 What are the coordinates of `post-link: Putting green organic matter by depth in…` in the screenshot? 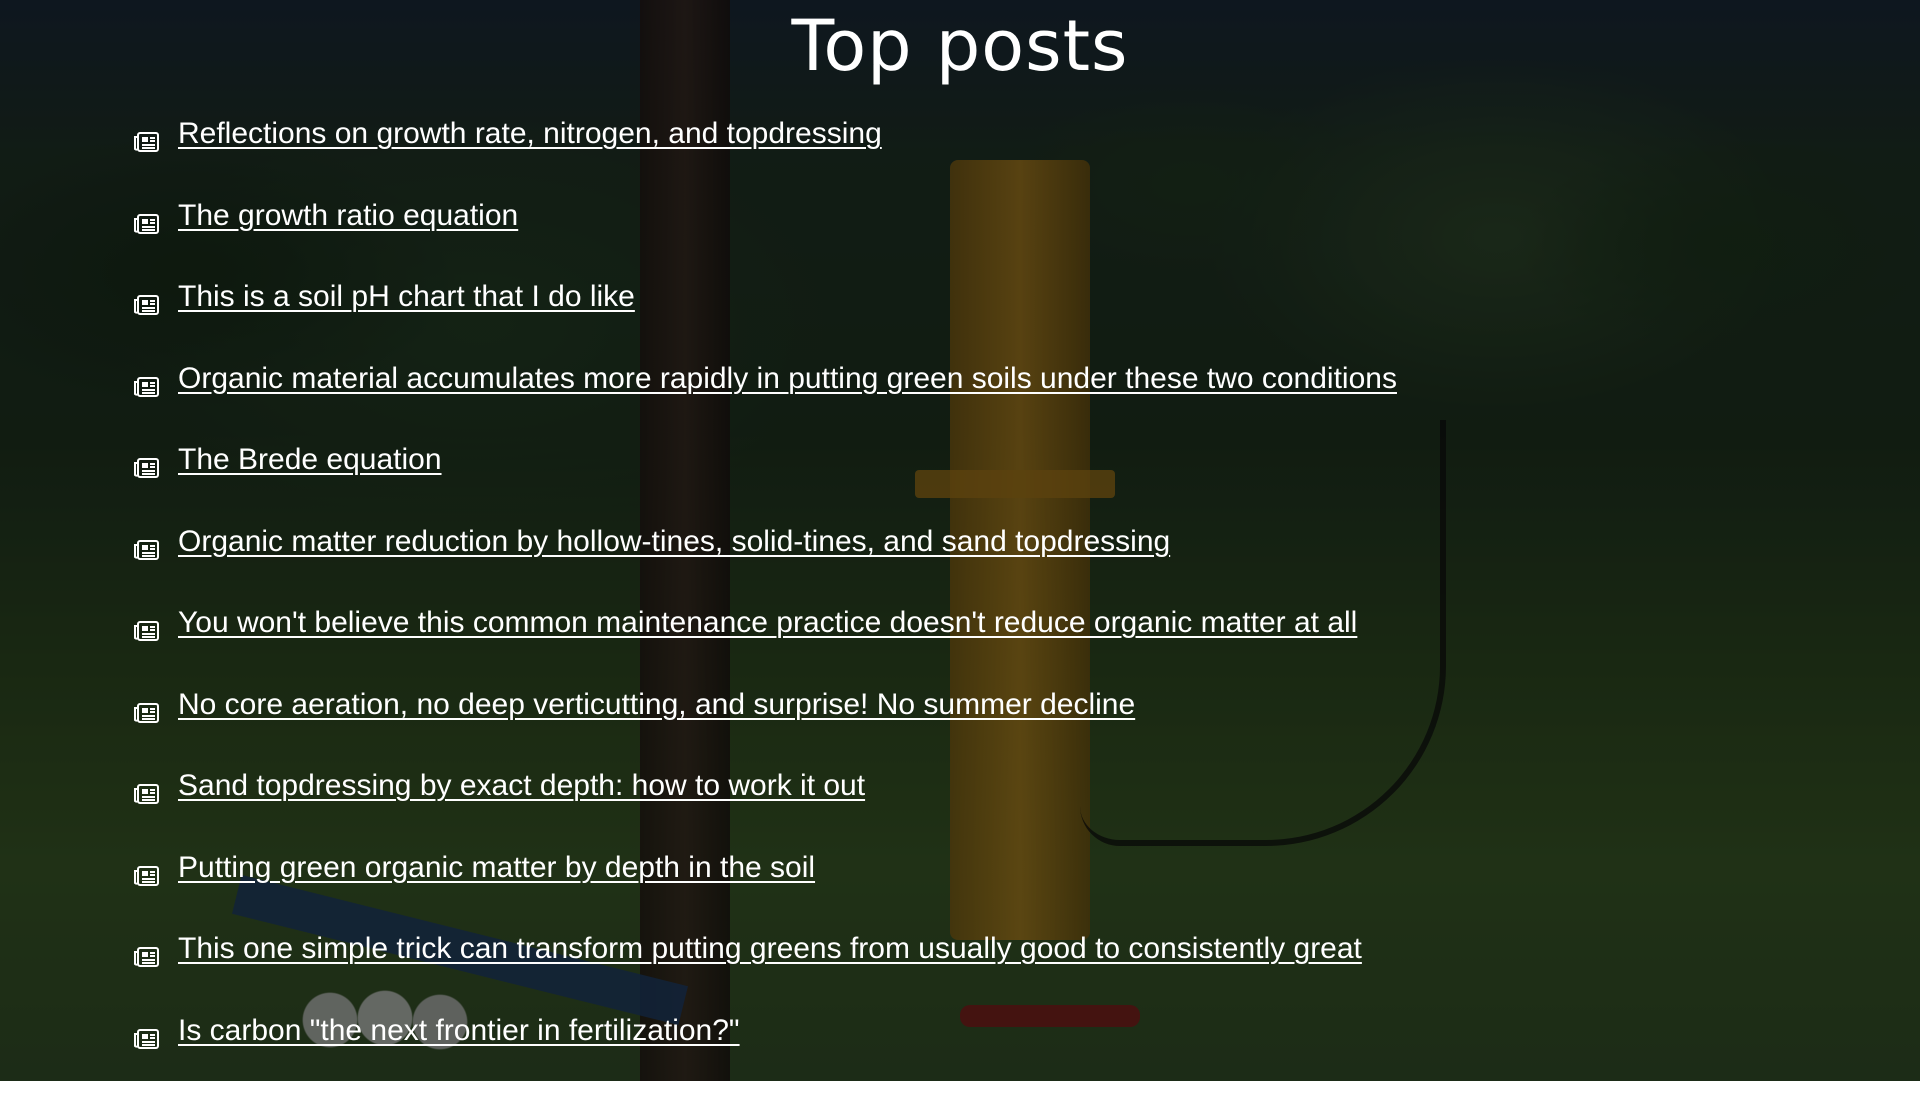 It's located at (496, 868).